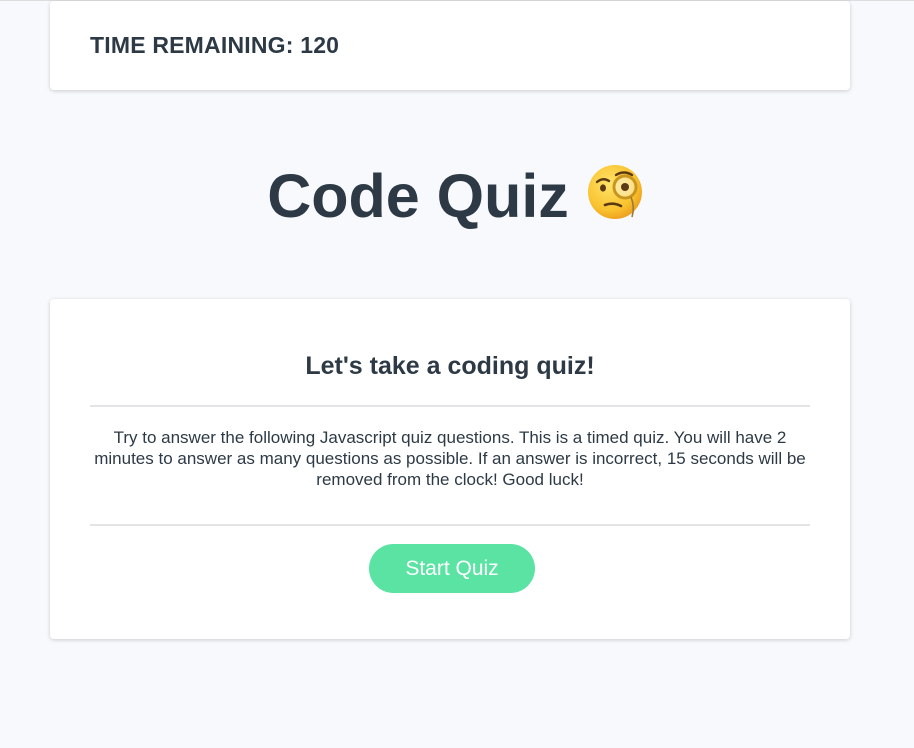  I want to click on face-with-monocle-icon, so click(617, 192).